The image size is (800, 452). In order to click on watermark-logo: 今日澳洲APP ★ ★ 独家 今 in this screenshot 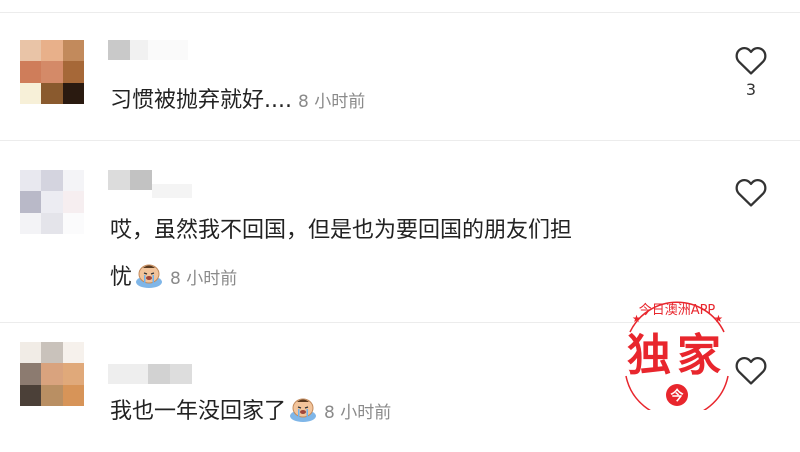, I will do `click(677, 355)`.